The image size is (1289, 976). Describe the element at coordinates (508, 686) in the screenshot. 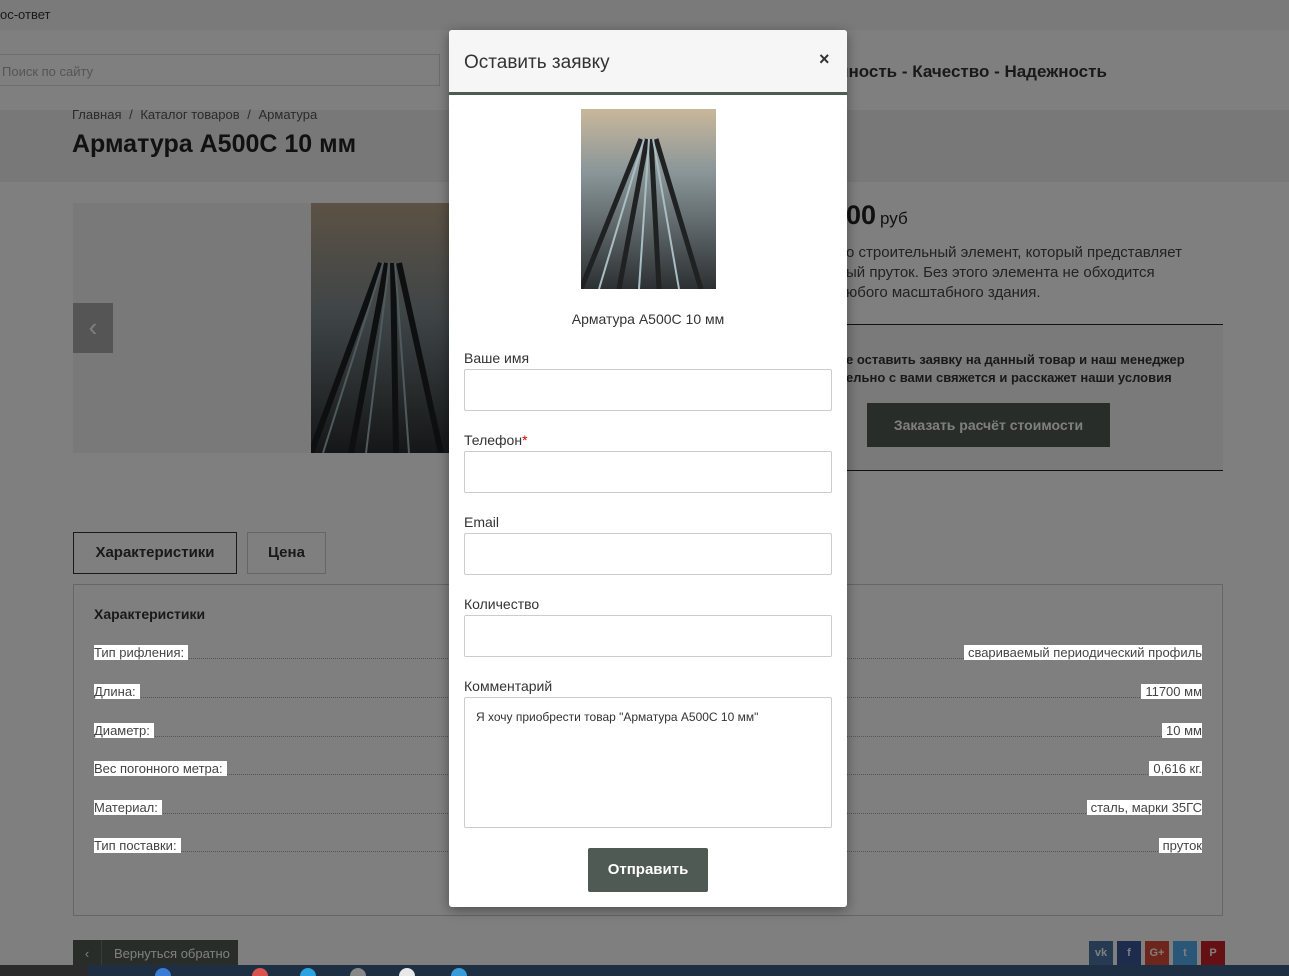

I see `comment-label: Комментарий` at that location.